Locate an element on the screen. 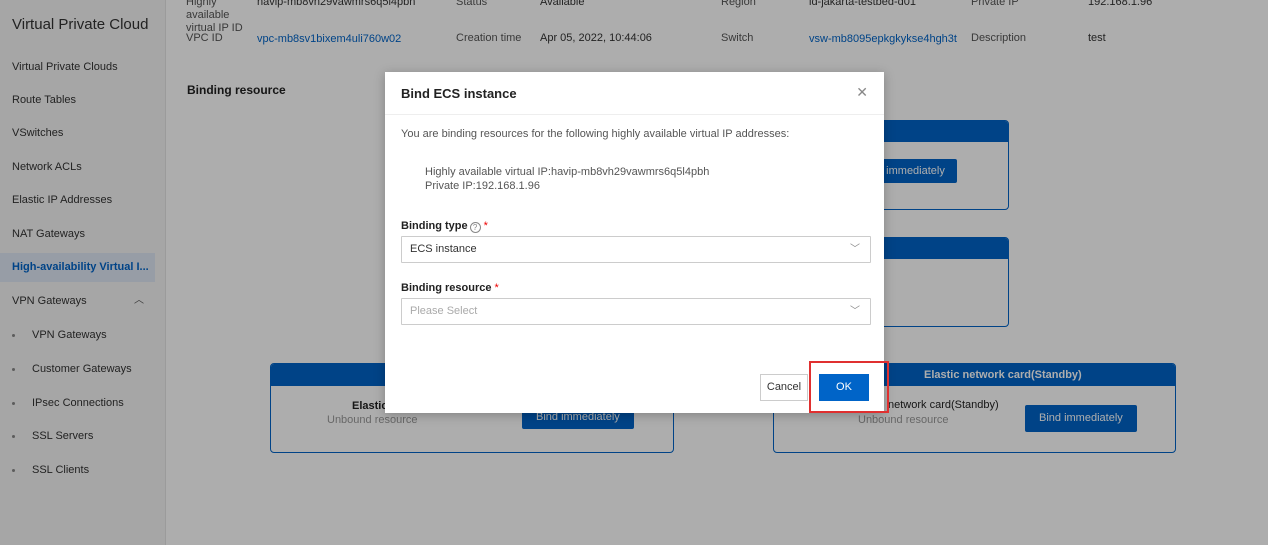  binding-resource-placeholder: Please Select is located at coordinates (444, 311).